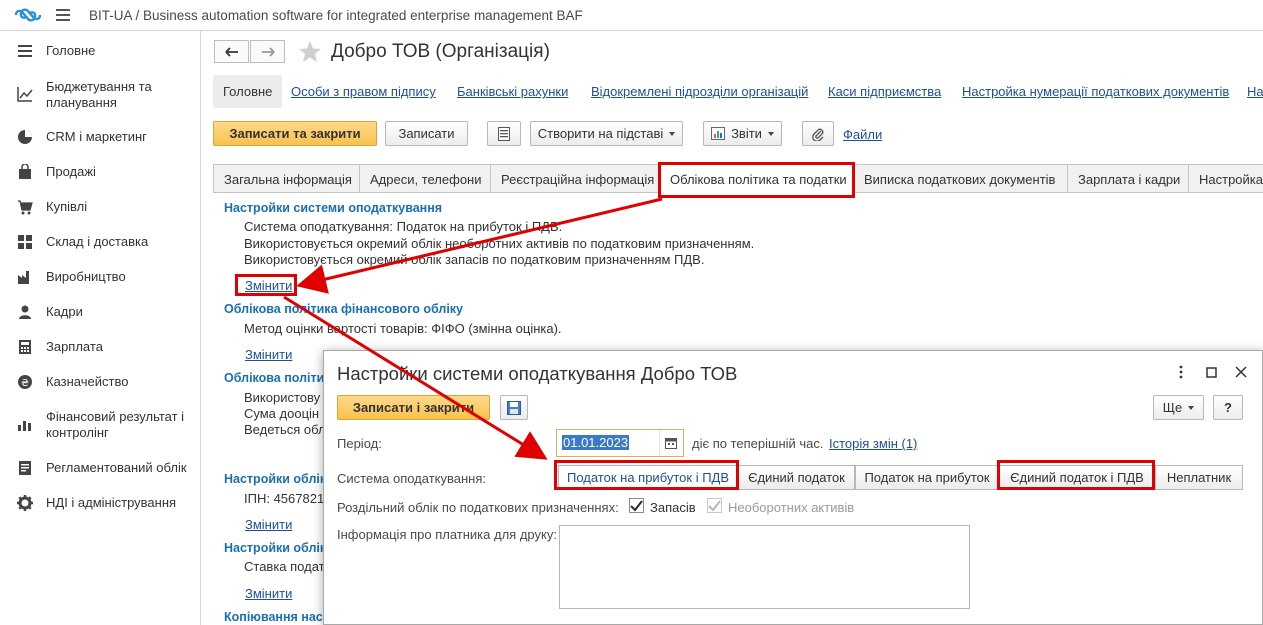  I want to click on paperclip-icon, so click(818, 134).